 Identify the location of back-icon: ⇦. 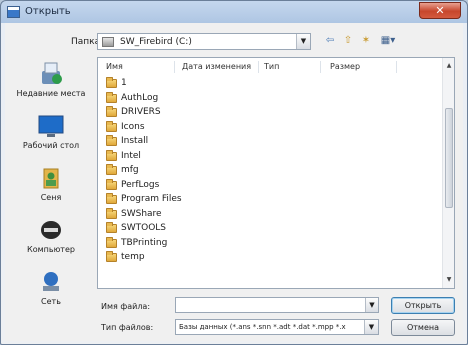
(330, 41).